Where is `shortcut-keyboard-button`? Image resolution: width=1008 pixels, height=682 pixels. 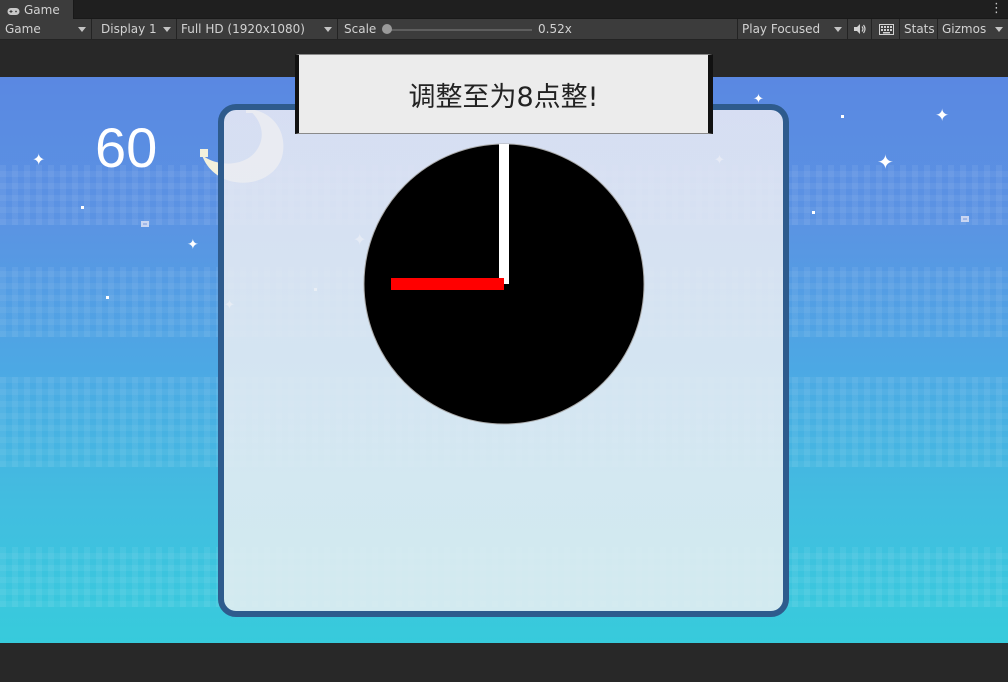 shortcut-keyboard-button is located at coordinates (886, 29).